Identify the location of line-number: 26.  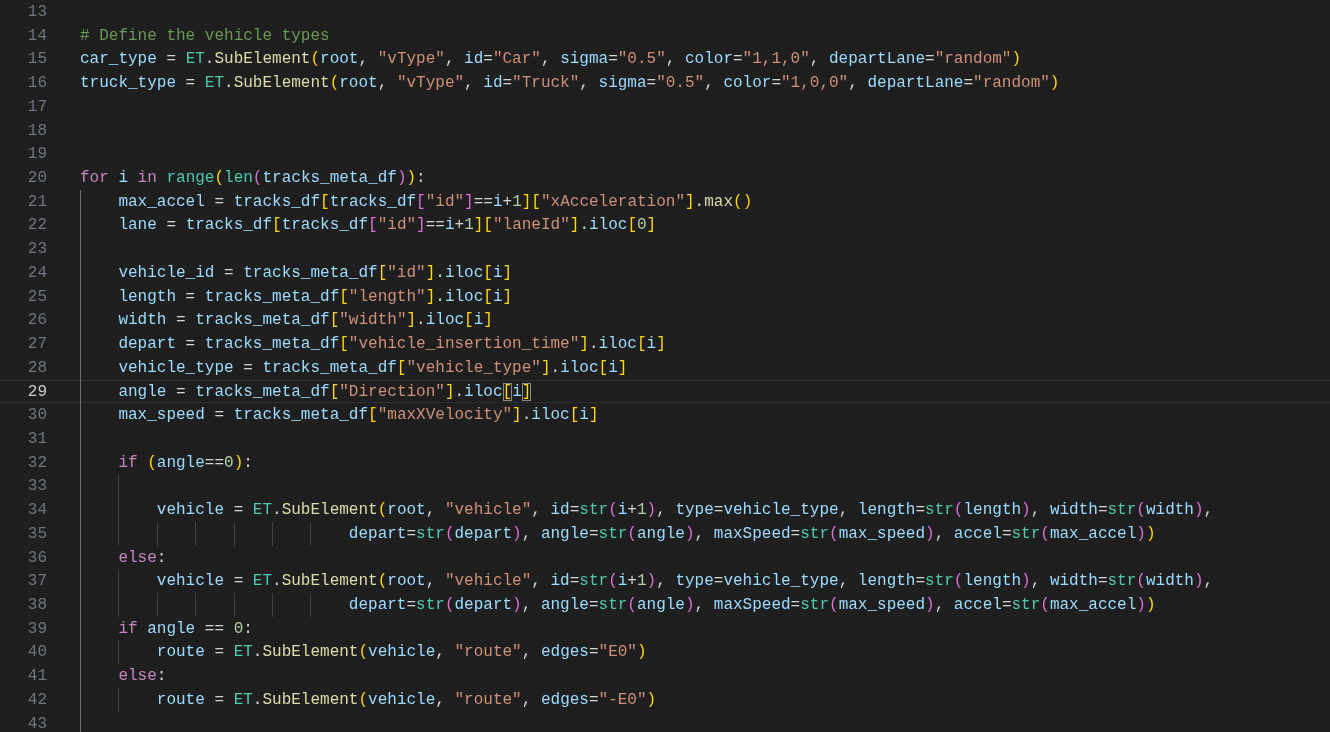
(36, 321).